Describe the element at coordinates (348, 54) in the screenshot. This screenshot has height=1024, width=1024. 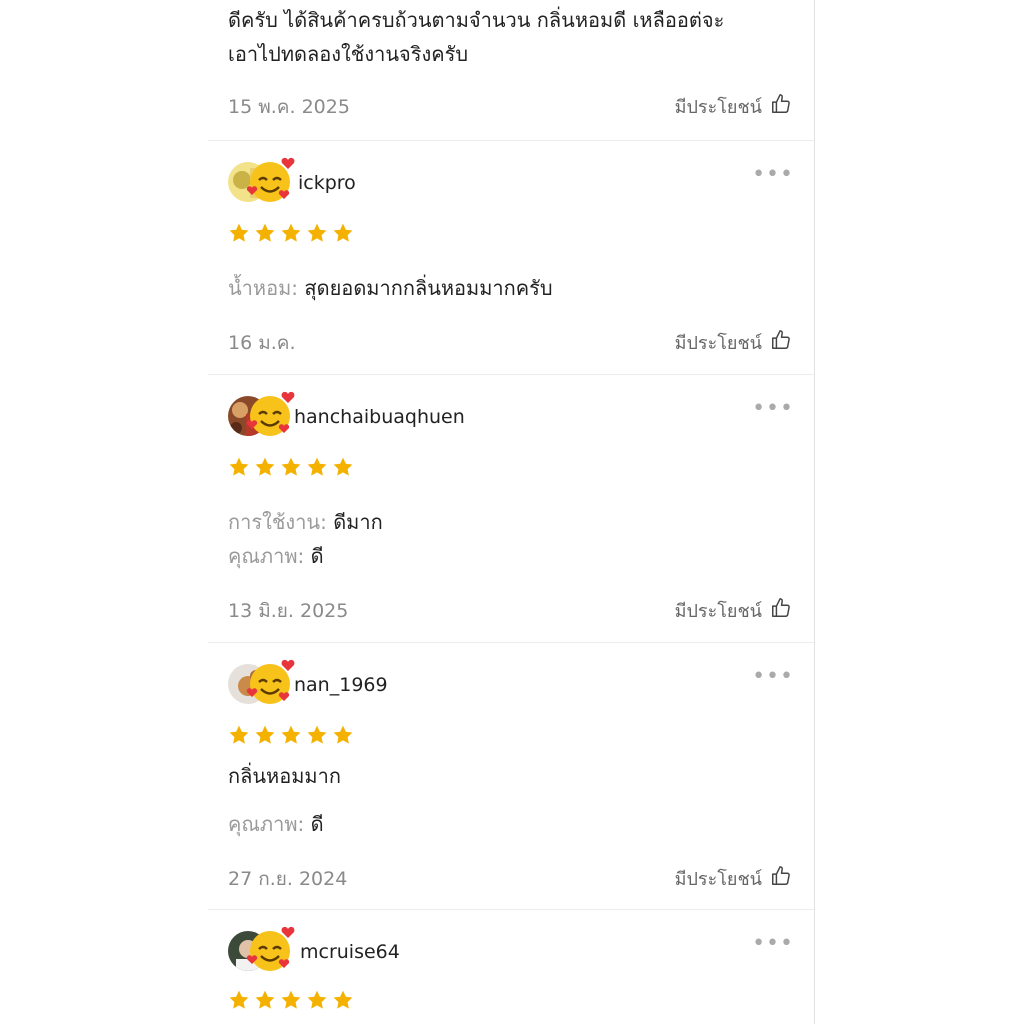
I see `review-text: เอาไปทดลองใช้งานจริงครับ` at that location.